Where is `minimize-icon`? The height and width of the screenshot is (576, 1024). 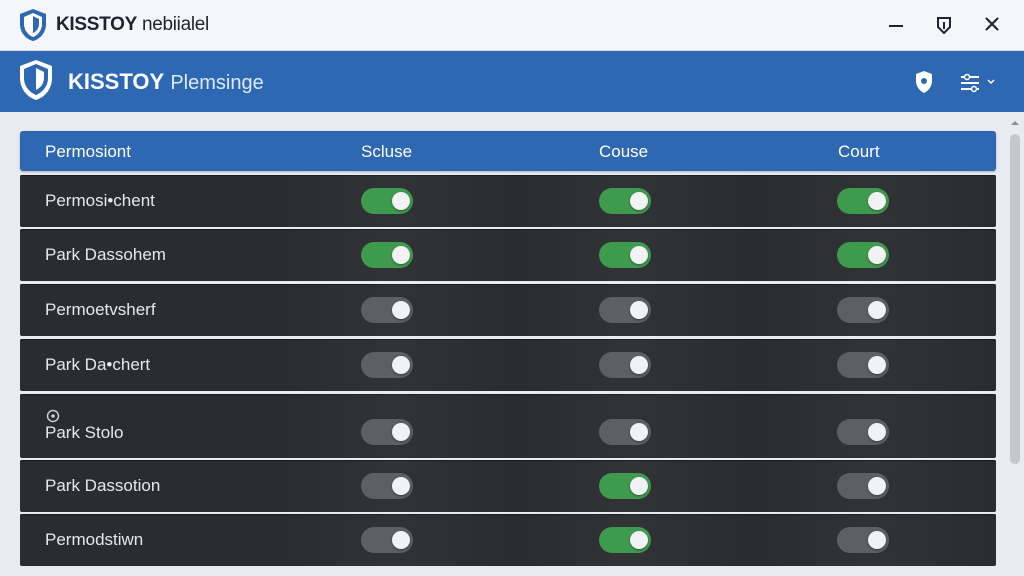
minimize-icon is located at coordinates (896, 26).